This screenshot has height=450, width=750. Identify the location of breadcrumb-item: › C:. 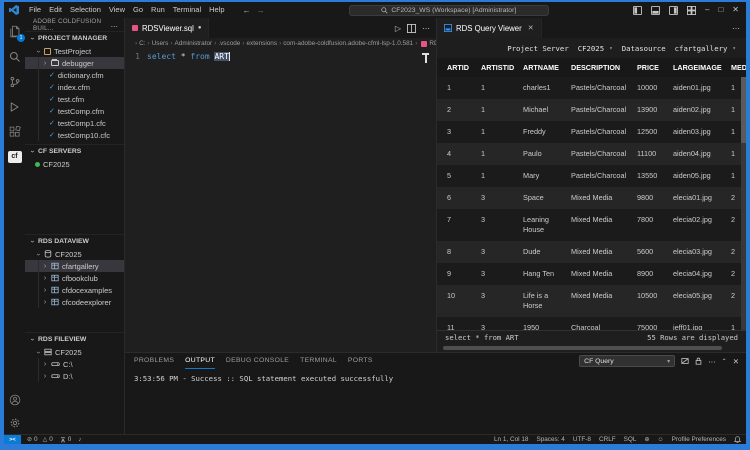
(139, 43).